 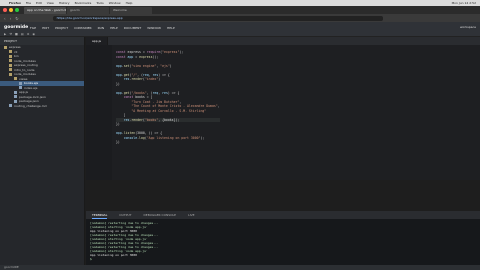 What do you see at coordinates (468, 27) in the screenshot?
I see `workspace-label: workspace` at bounding box center [468, 27].